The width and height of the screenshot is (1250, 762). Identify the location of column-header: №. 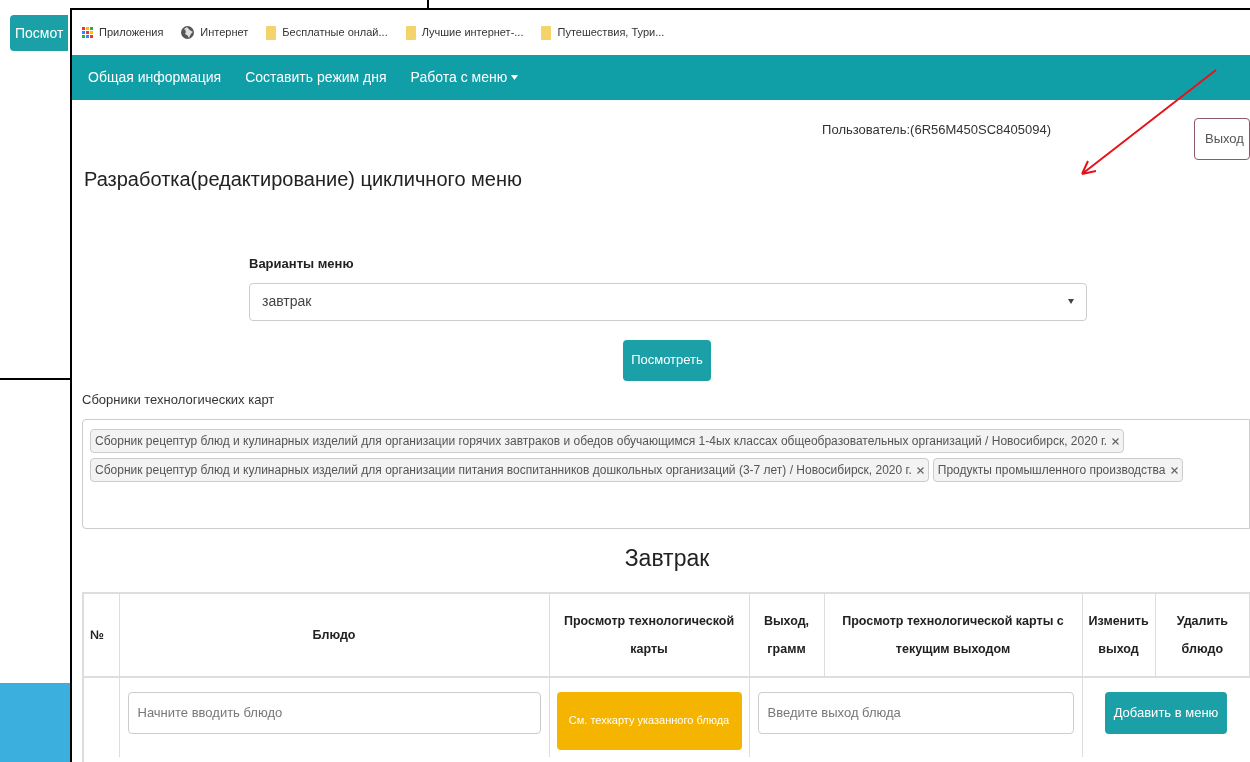
(101, 635).